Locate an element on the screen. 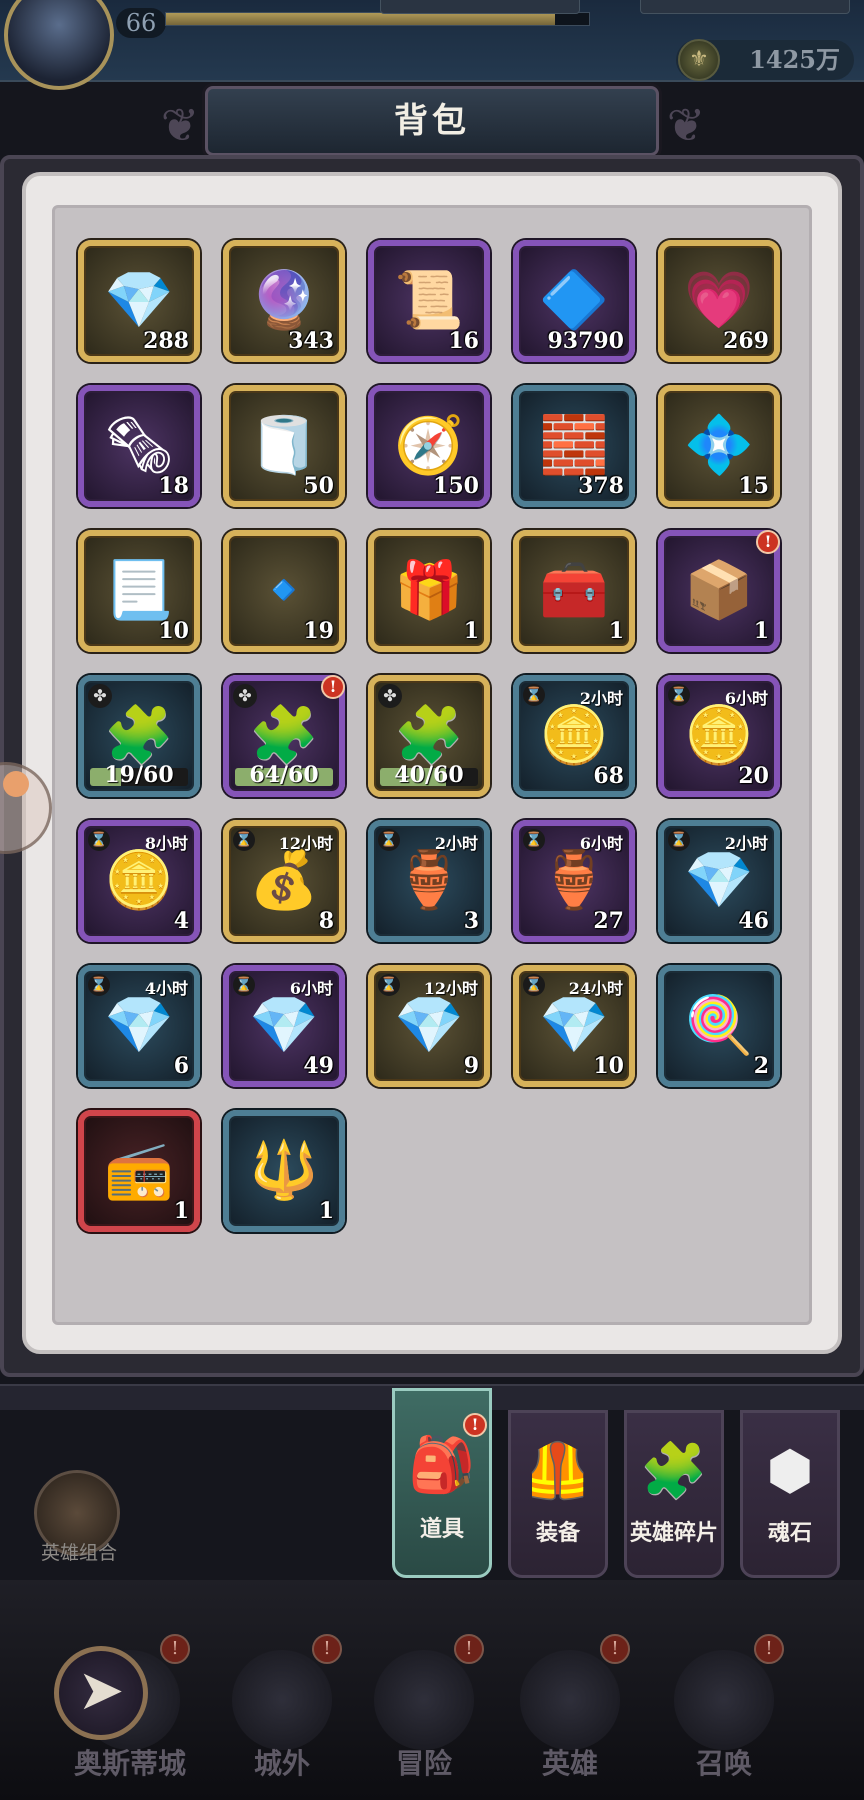  inventory-item: 🎁 1 is located at coordinates (429, 591).